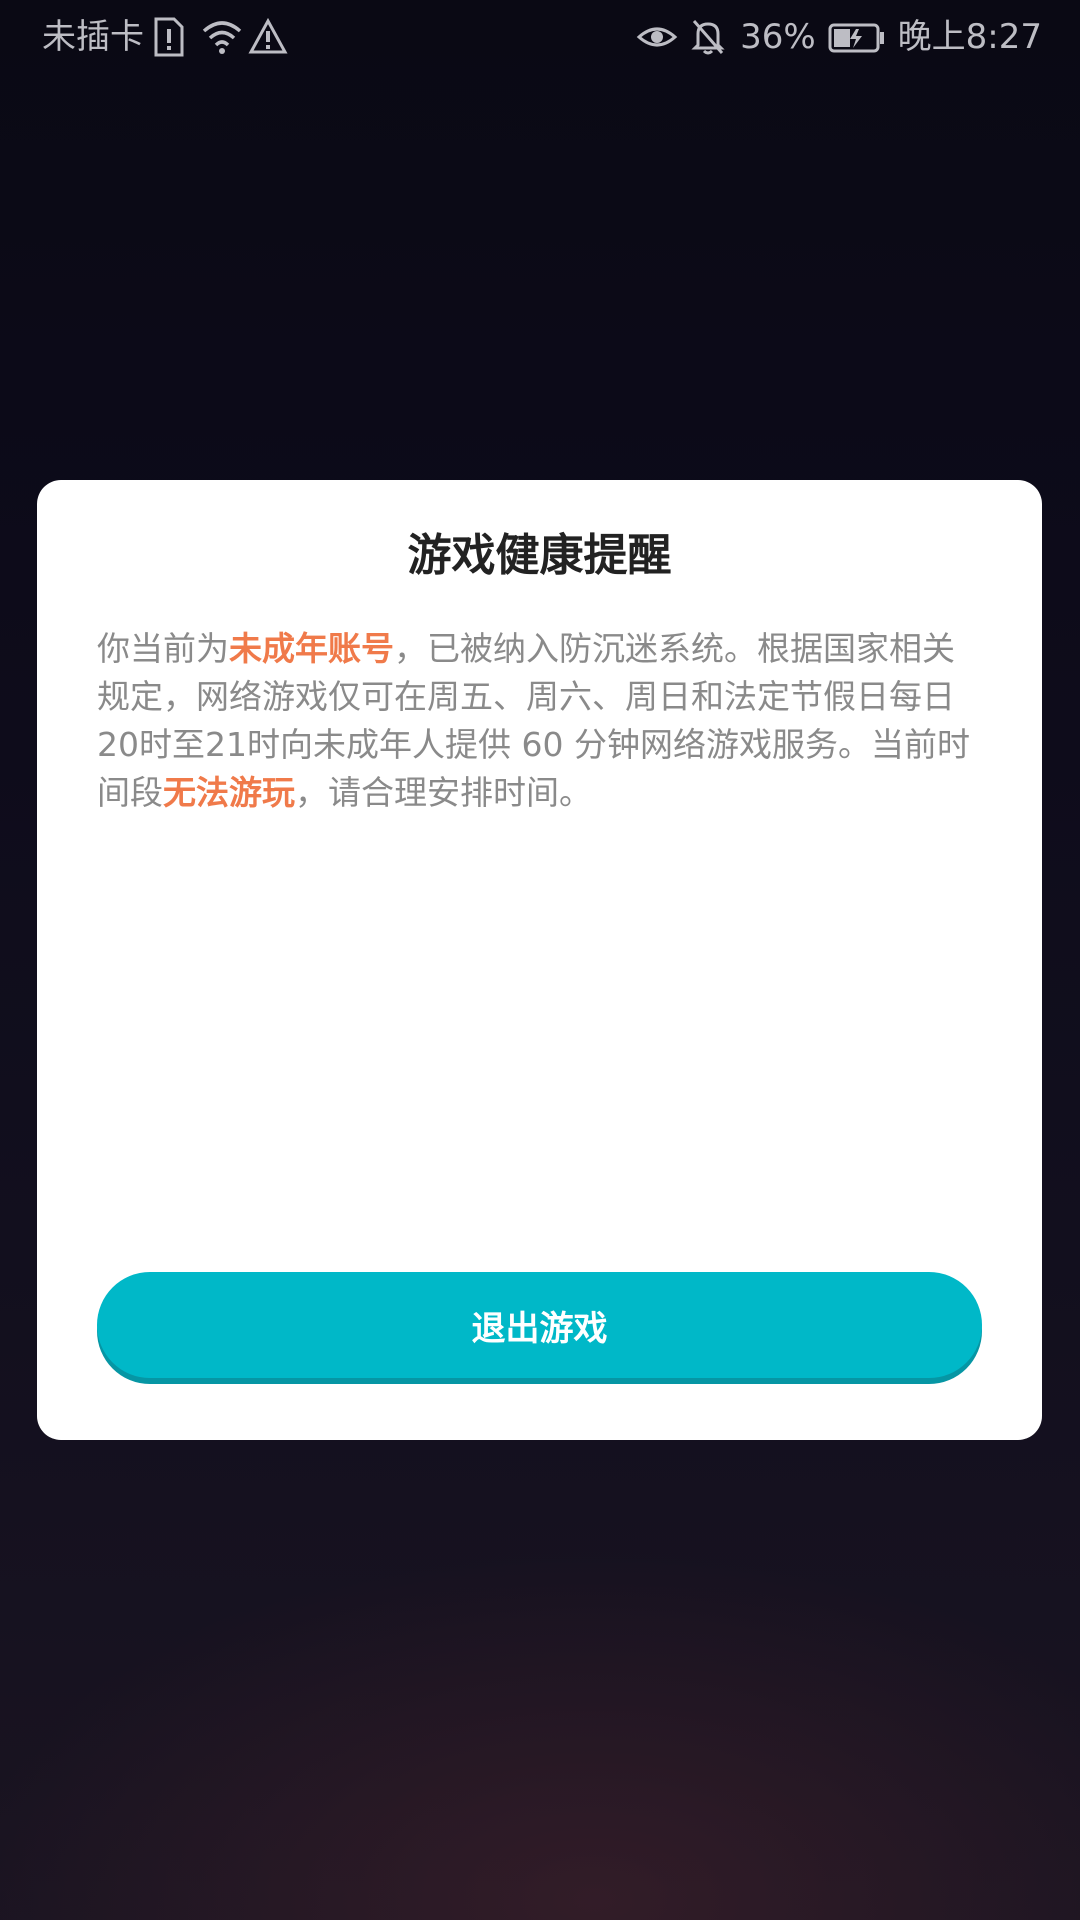  I want to click on status-bar-left: 未插卡, so click(165, 37).